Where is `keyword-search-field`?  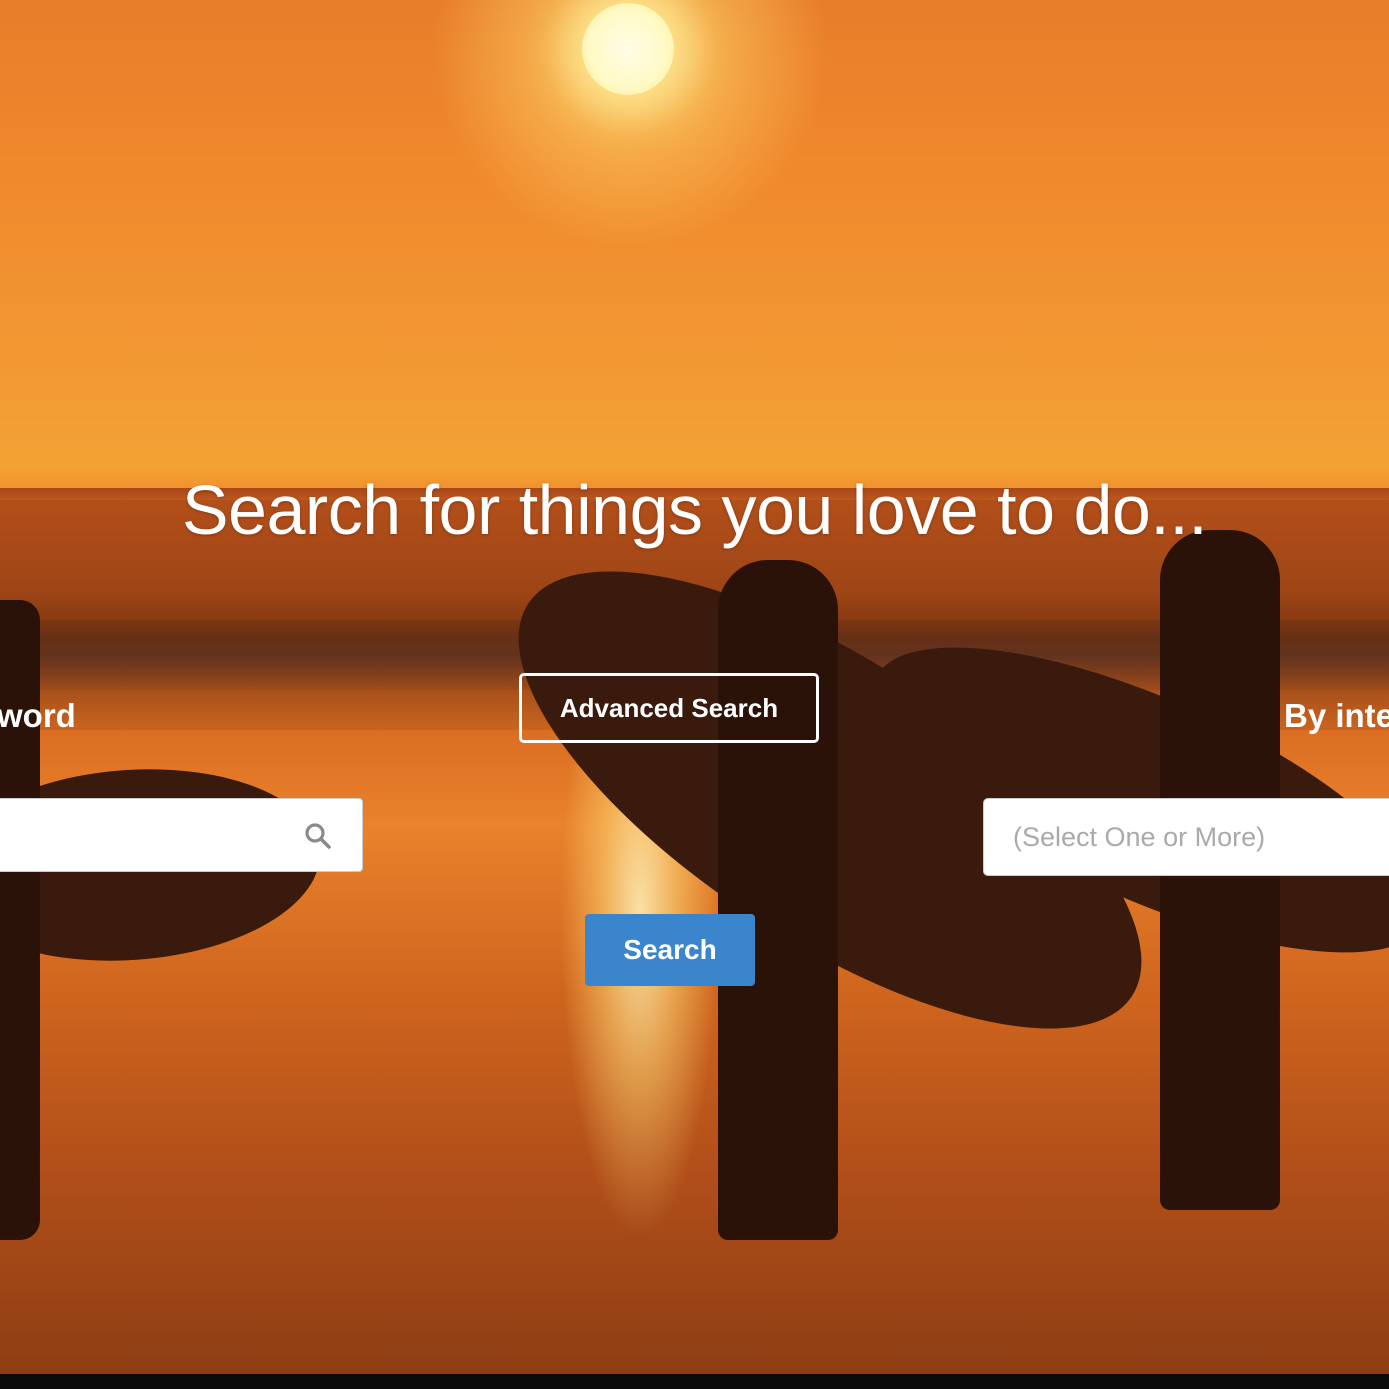 keyword-search-field is located at coordinates (181, 835).